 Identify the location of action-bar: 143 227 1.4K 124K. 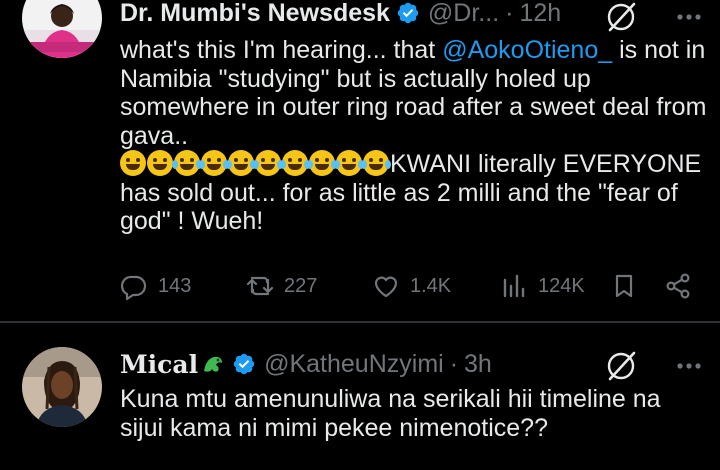
(410, 286).